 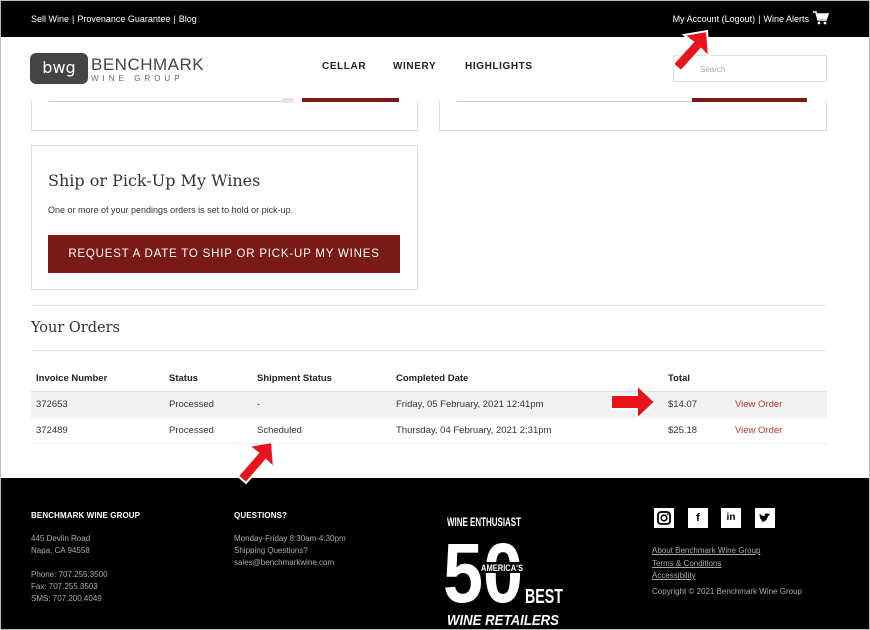 What do you see at coordinates (786, 19) in the screenshot?
I see `wine-alerts-link: Wine Alerts` at bounding box center [786, 19].